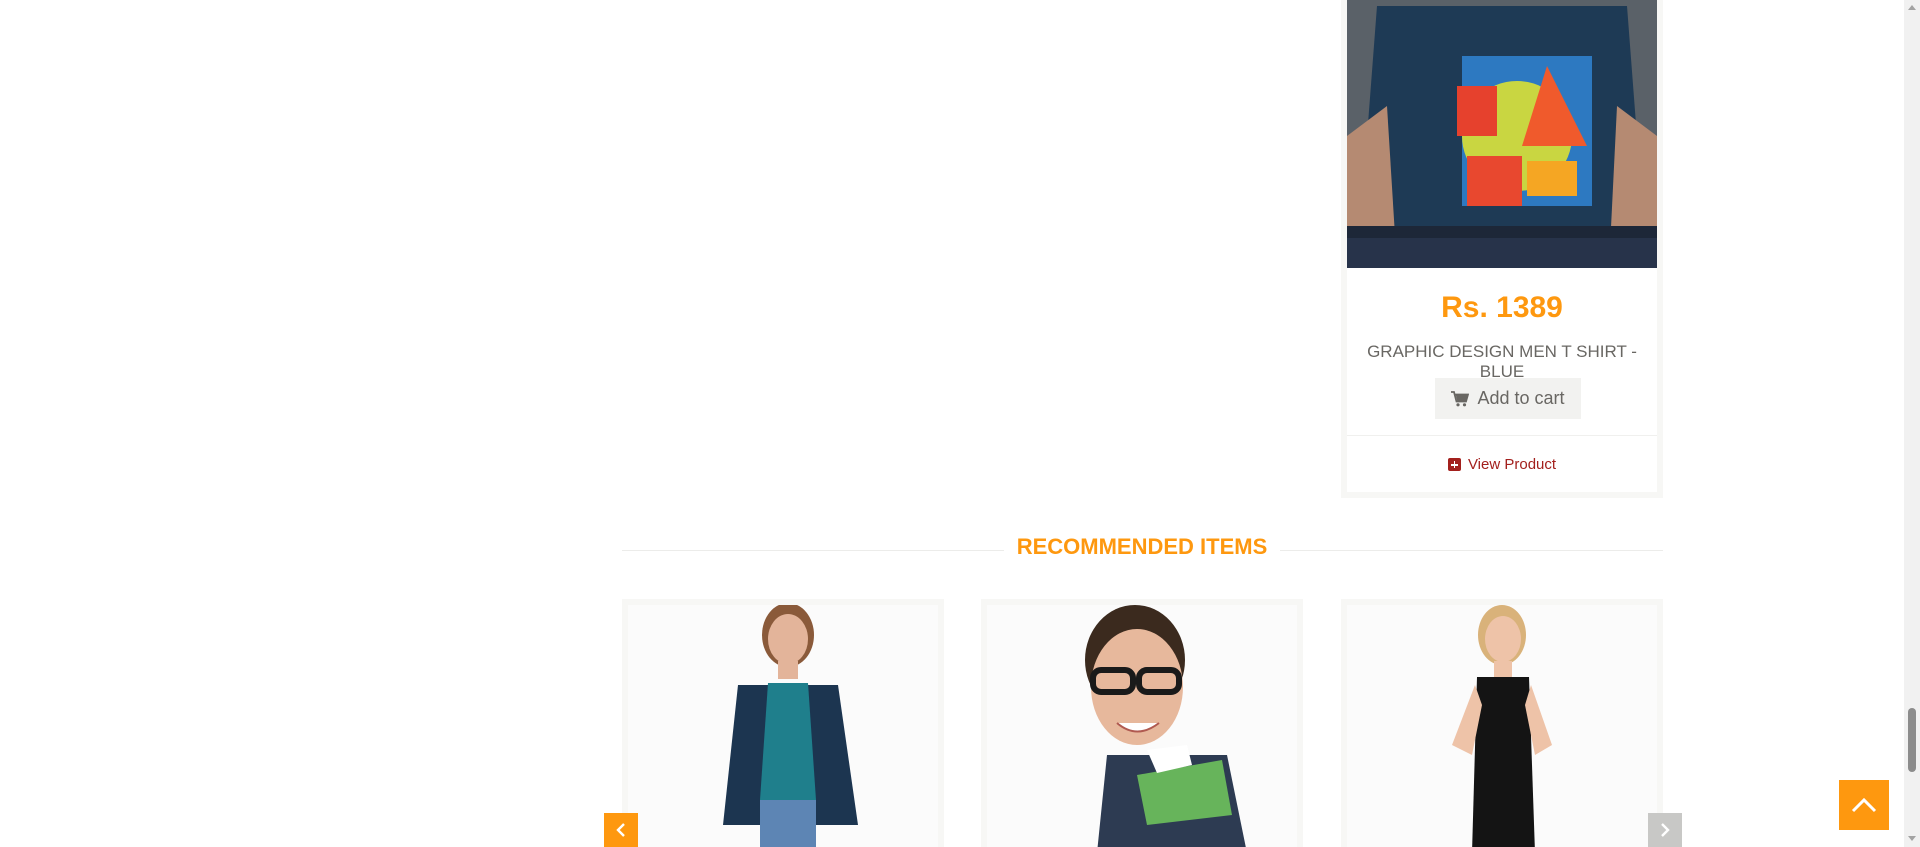 The height and width of the screenshot is (847, 1920). I want to click on view-product-label: View Product, so click(1512, 464).